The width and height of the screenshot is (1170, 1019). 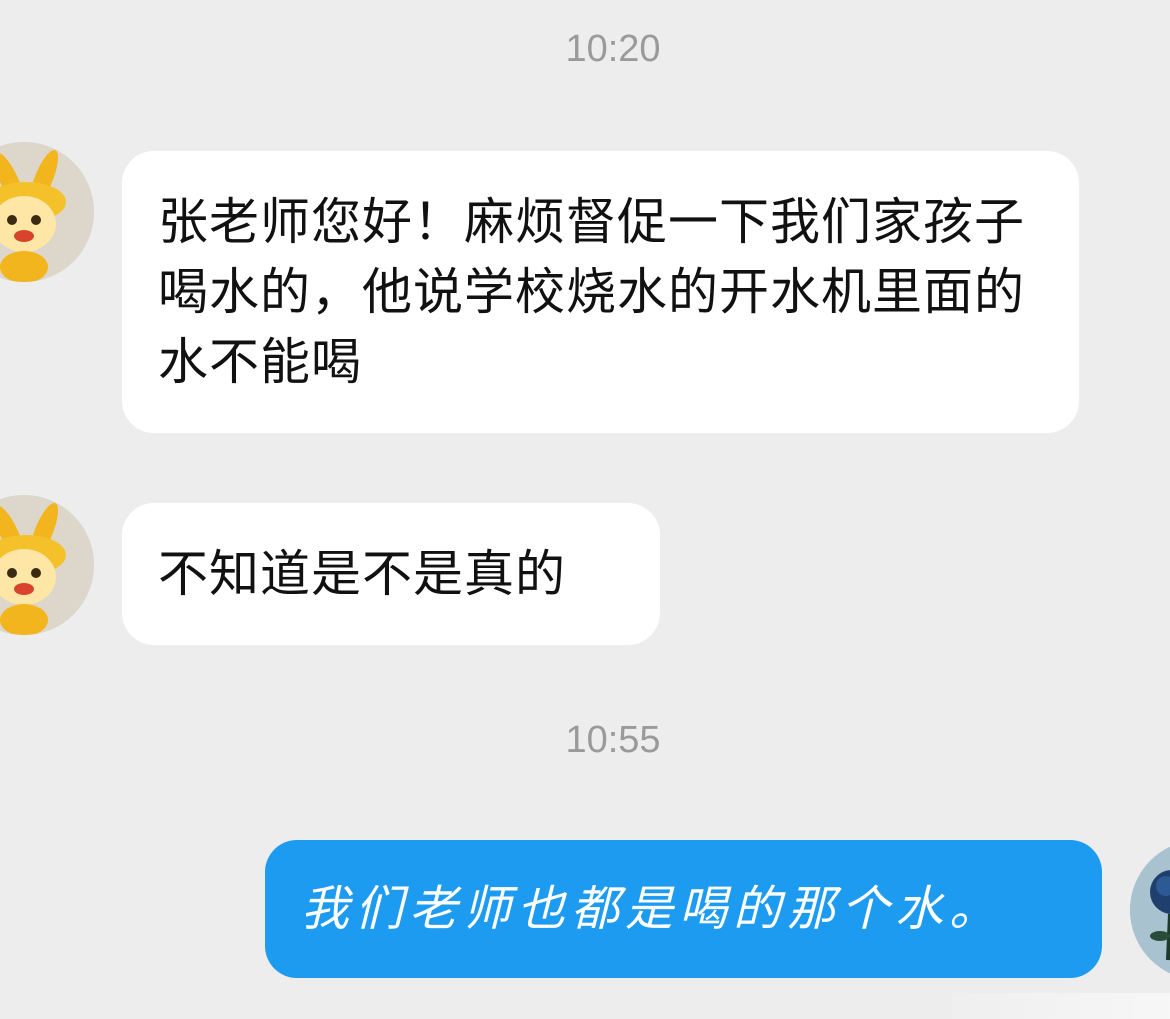 I want to click on message-text: 不知道是不是真的, so click(x=362, y=574).